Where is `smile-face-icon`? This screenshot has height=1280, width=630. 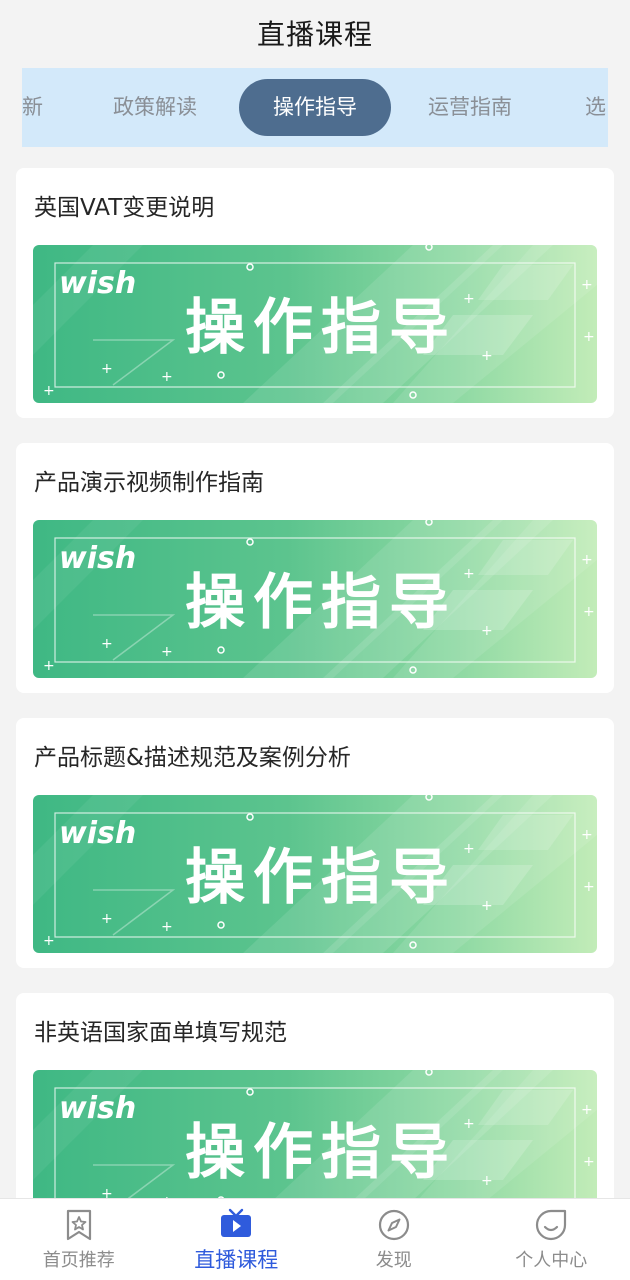
smile-face-icon is located at coordinates (551, 1225).